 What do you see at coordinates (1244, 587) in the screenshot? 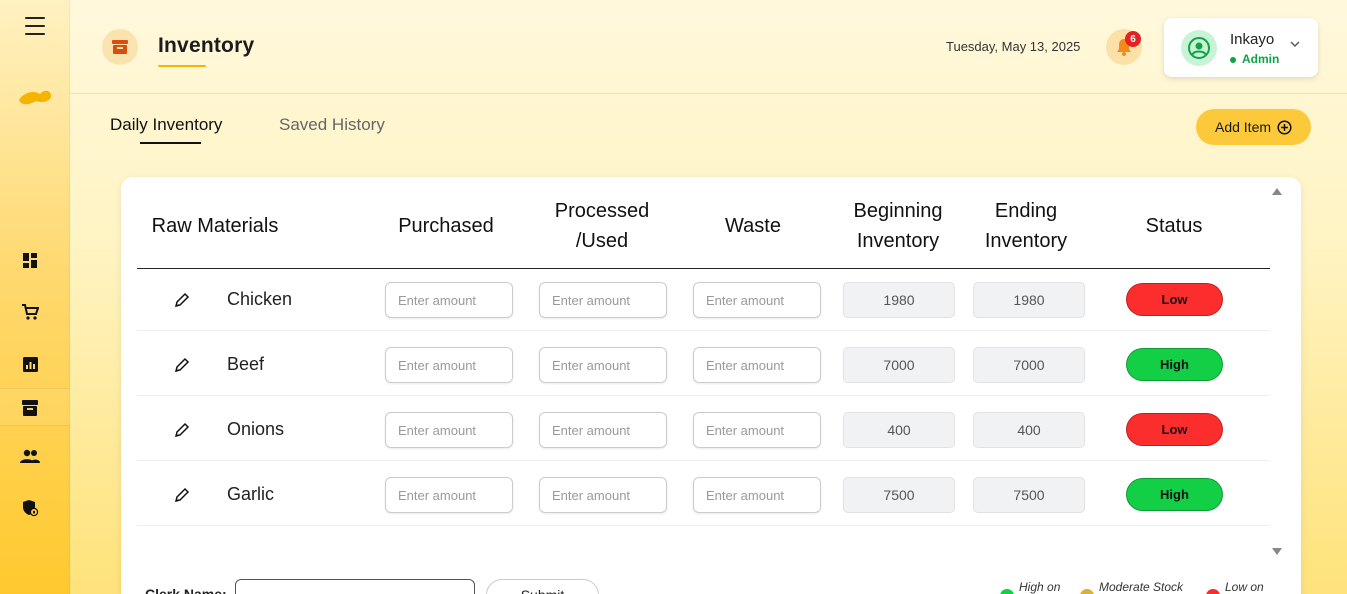
I see `legend-low-label: Low on` at bounding box center [1244, 587].